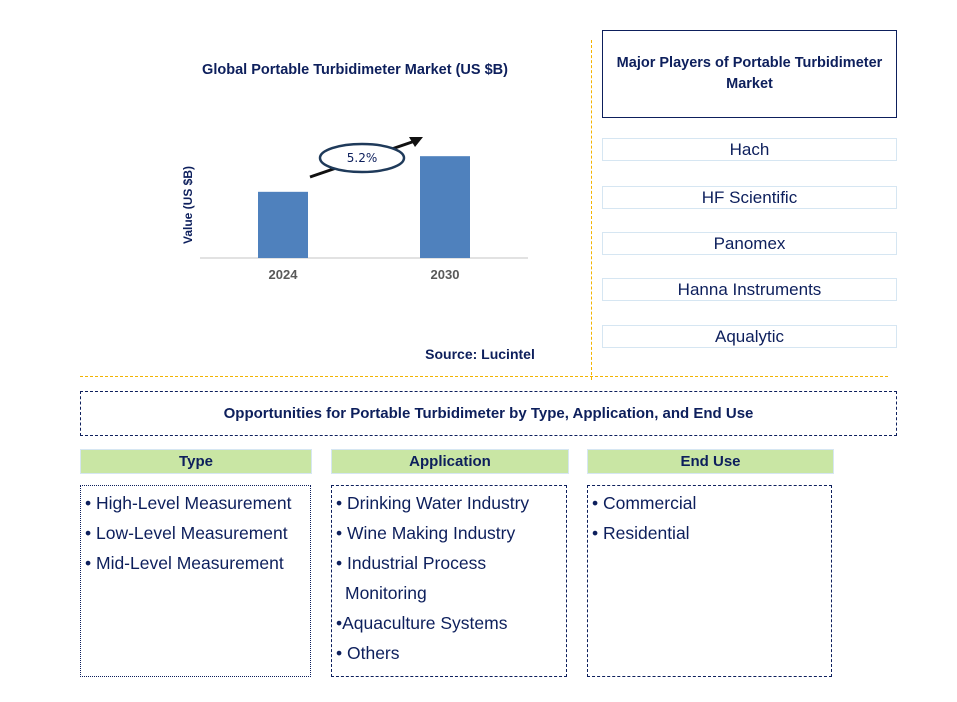  Describe the element at coordinates (368, 653) in the screenshot. I see `list-item: • Others` at that location.